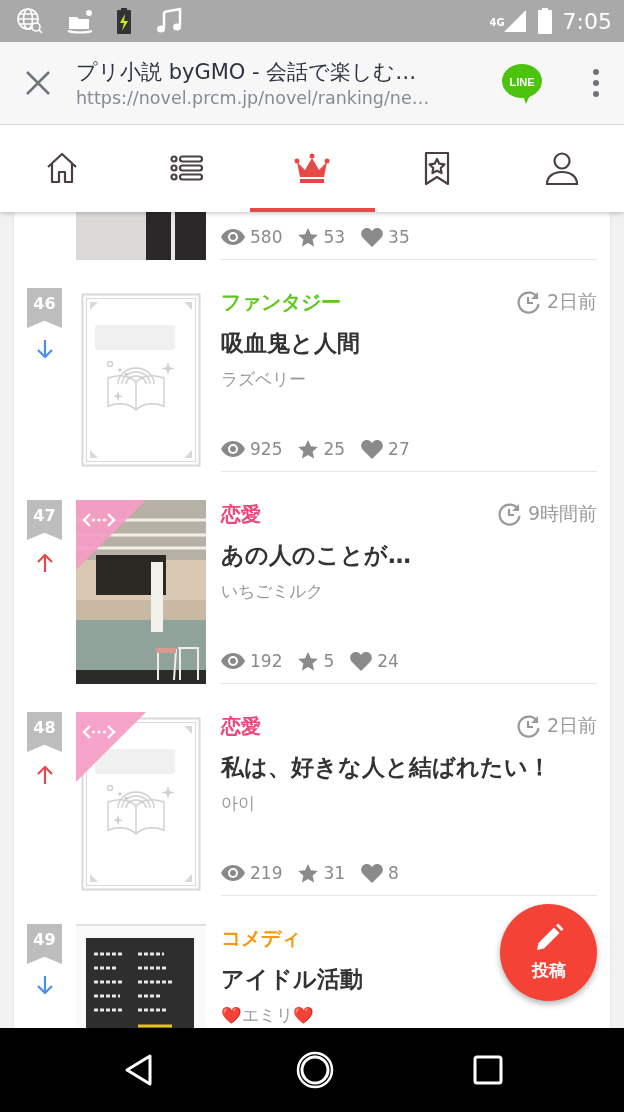 The image size is (624, 1112). I want to click on updated-time: 9時間前, so click(562, 513).